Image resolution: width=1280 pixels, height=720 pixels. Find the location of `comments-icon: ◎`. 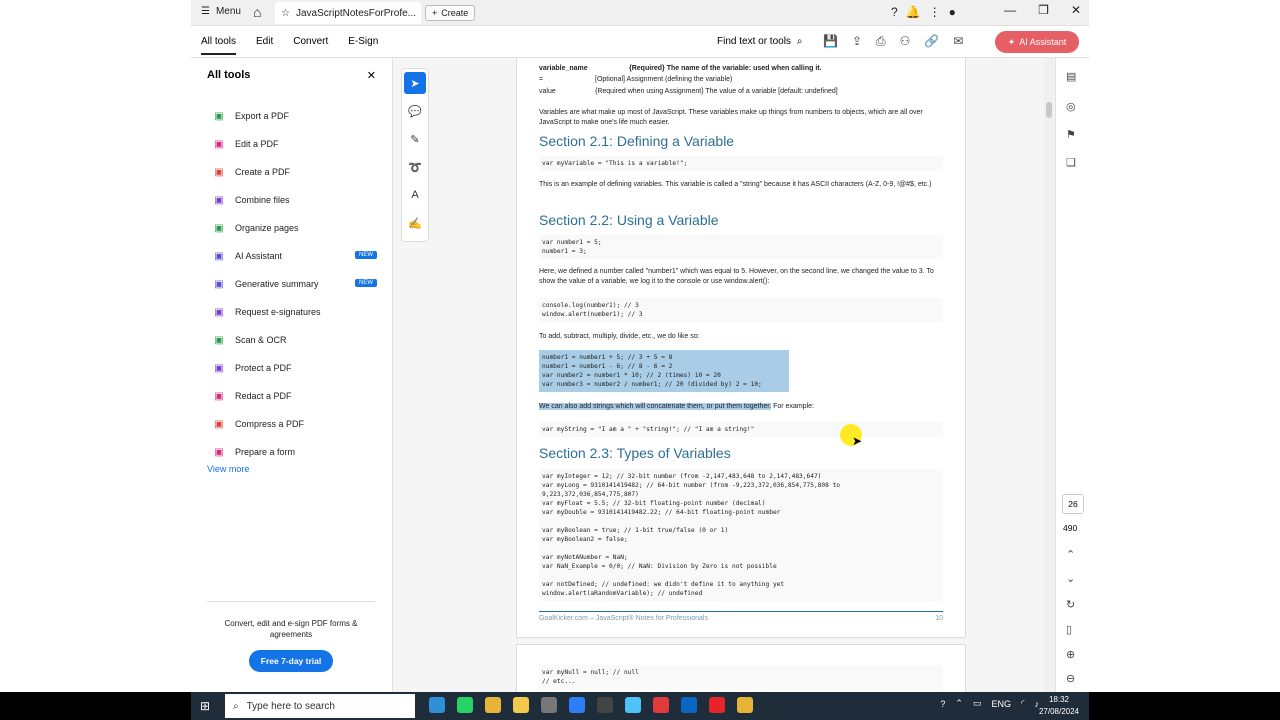

comments-icon: ◎ is located at coordinates (1071, 106).